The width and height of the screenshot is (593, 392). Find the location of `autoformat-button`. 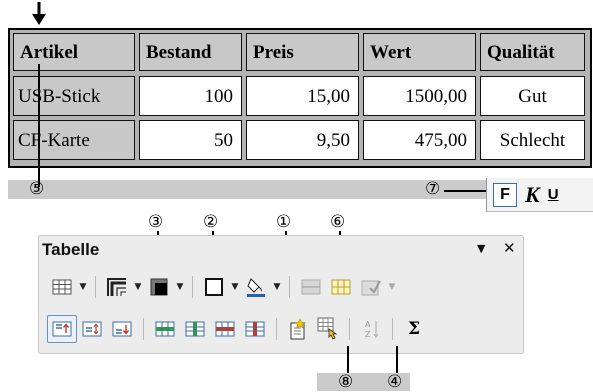

autoformat-button is located at coordinates (298, 329).